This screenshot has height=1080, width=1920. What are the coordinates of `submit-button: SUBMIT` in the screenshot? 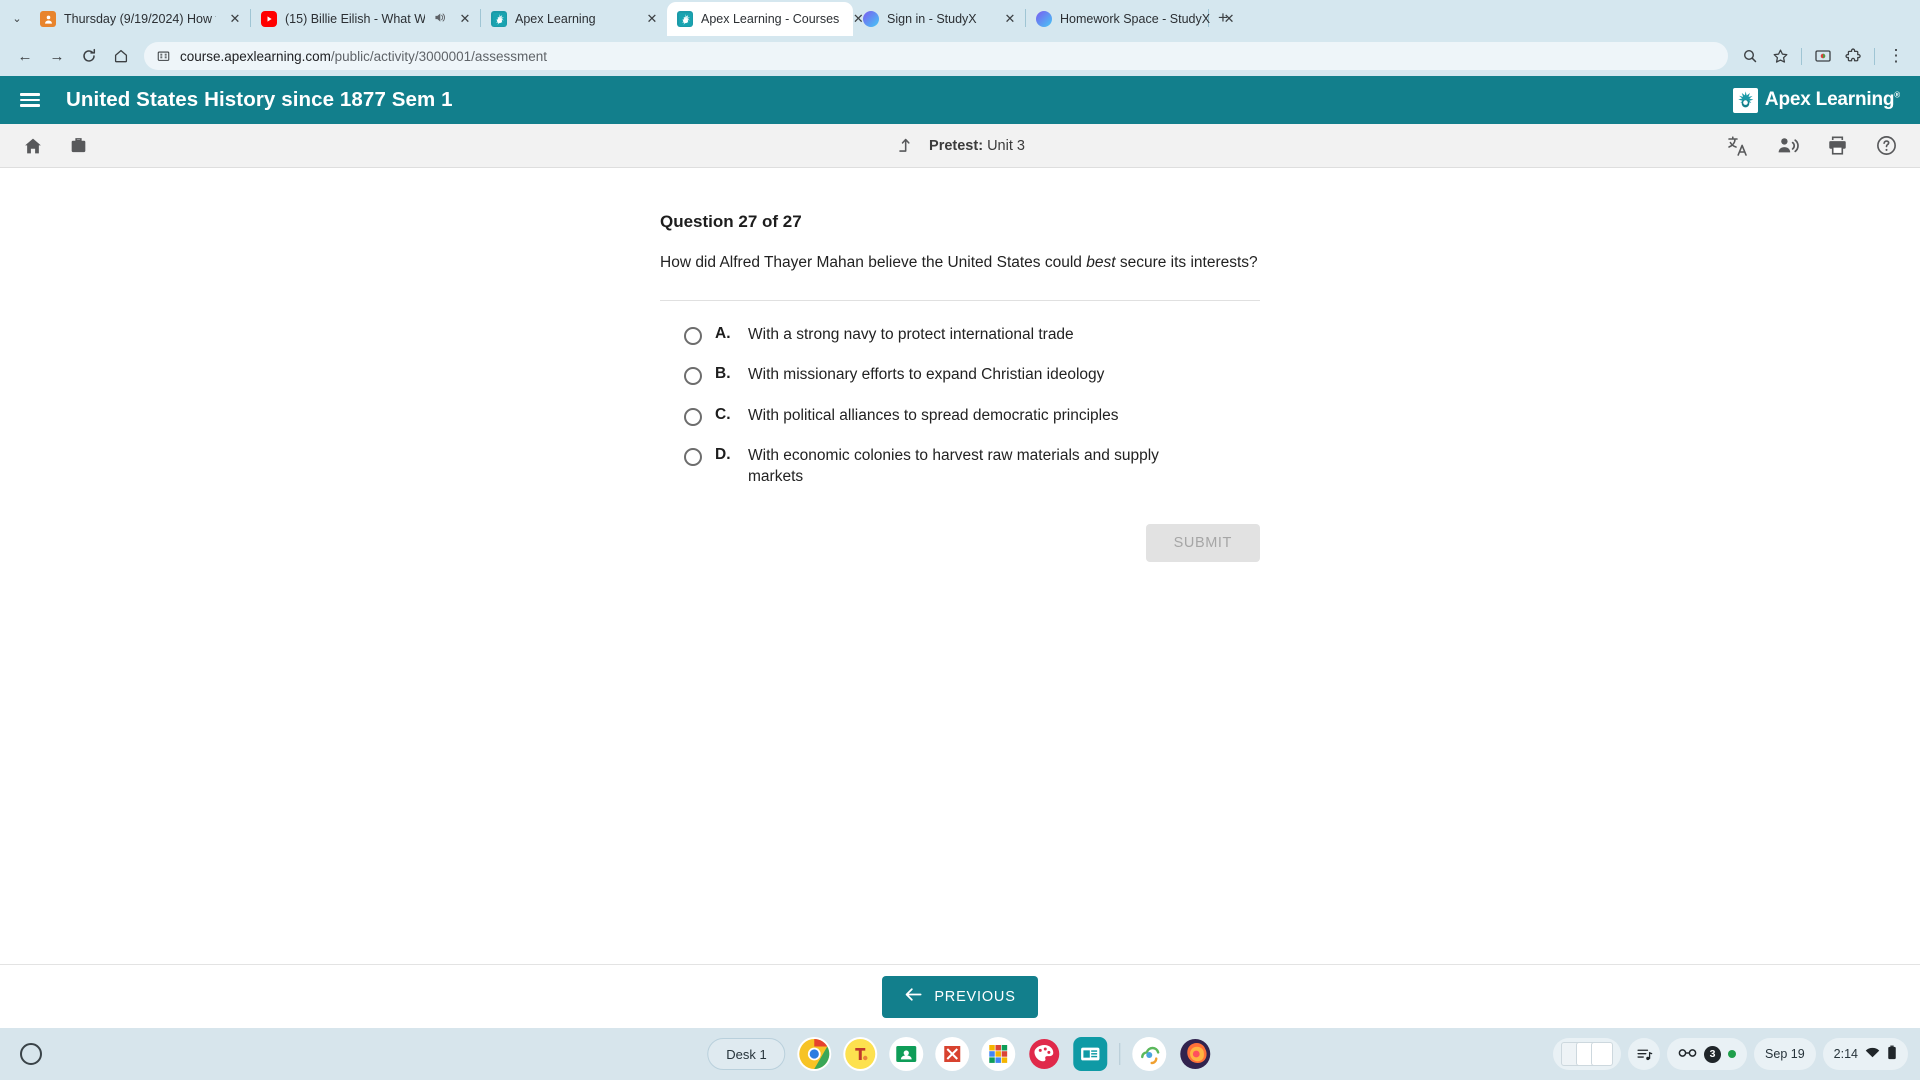 It's located at (1202, 542).